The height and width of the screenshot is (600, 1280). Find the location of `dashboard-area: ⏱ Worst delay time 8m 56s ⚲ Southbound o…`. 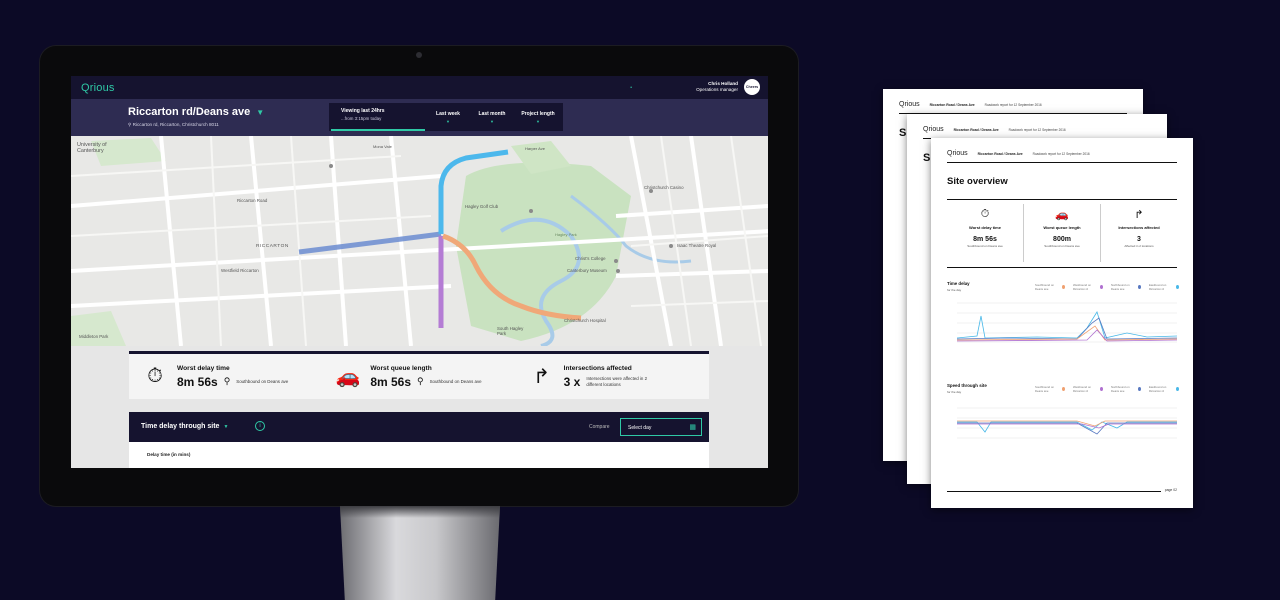

dashboard-area: ⏱ Worst delay time 8m 56s ⚲ Southbound o… is located at coordinates (419, 407).